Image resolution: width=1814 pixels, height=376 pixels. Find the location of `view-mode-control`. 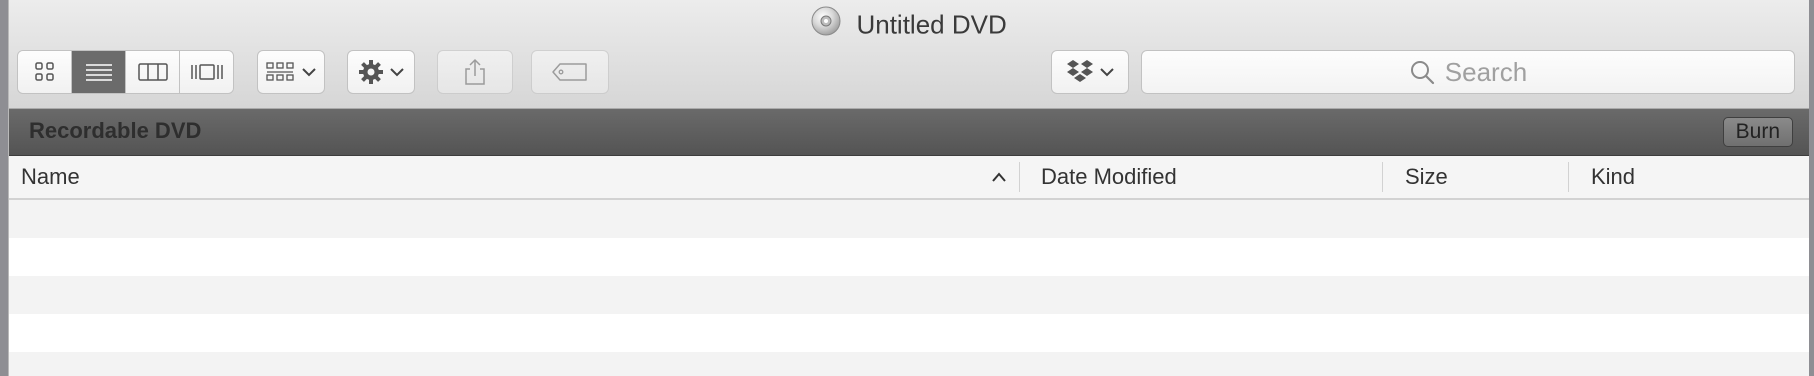

view-mode-control is located at coordinates (125, 72).